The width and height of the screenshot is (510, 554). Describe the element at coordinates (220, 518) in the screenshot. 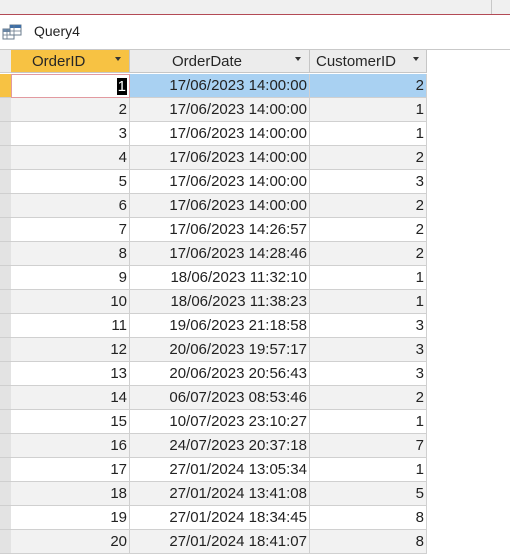

I see `cell-orderdate: 27/01/2024 18:34:45` at that location.